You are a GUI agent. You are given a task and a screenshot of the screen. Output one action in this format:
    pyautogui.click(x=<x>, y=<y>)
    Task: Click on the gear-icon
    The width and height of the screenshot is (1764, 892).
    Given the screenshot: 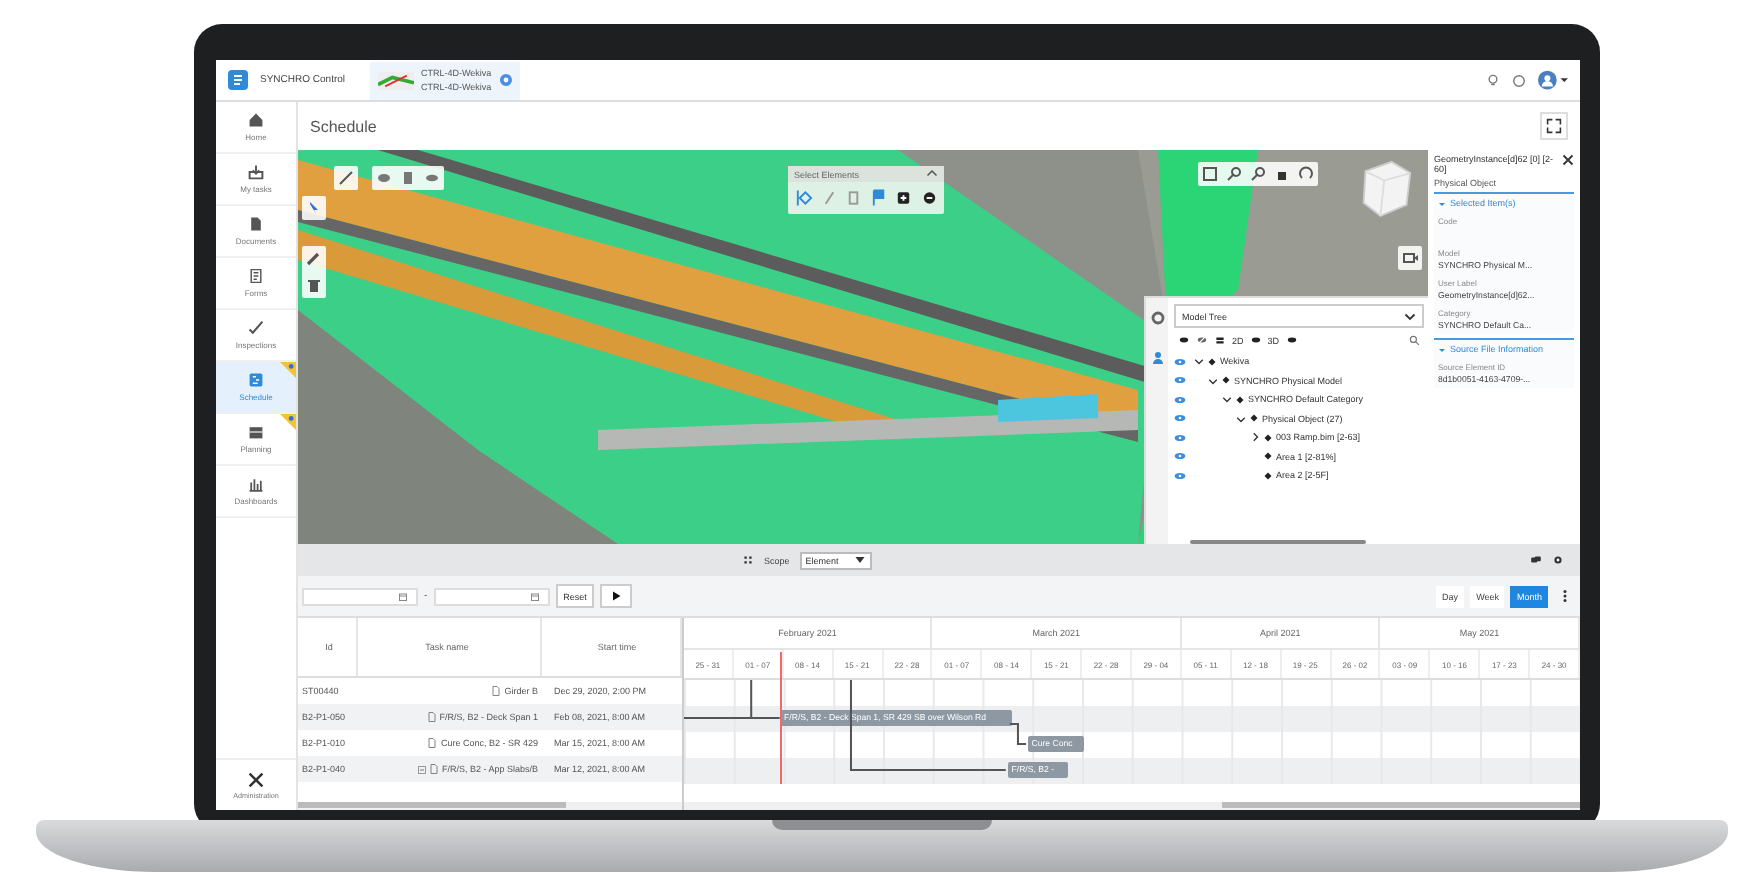 What is the action you would take?
    pyautogui.click(x=1157, y=318)
    